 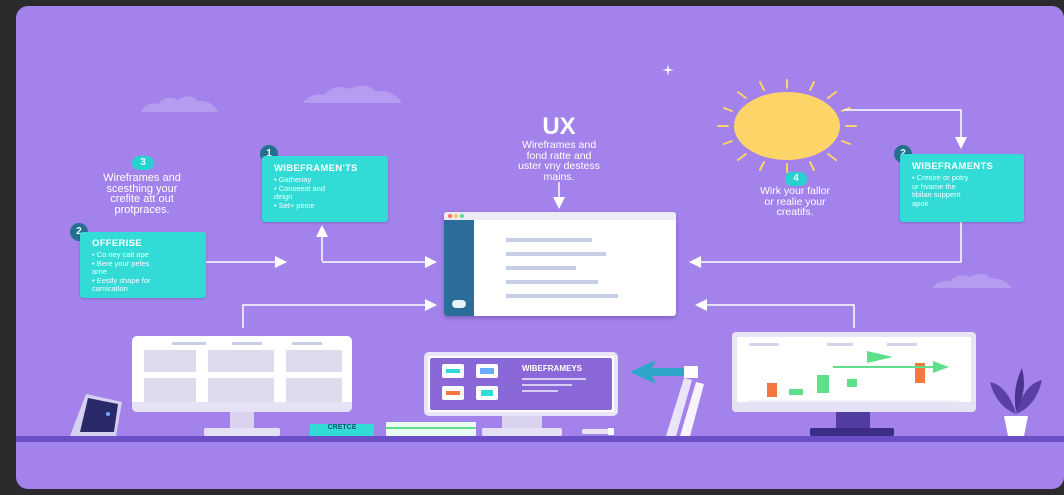 I want to click on window-minimize-dot, so click(x=456, y=216).